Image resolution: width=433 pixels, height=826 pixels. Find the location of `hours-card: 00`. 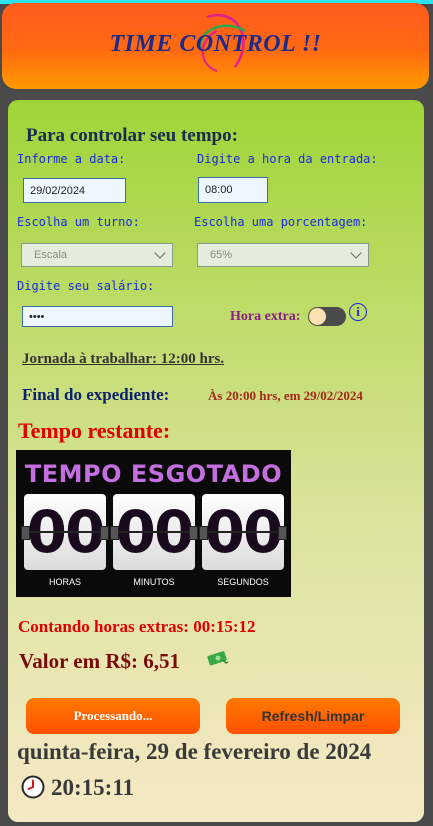

hours-card: 00 is located at coordinates (65, 532).